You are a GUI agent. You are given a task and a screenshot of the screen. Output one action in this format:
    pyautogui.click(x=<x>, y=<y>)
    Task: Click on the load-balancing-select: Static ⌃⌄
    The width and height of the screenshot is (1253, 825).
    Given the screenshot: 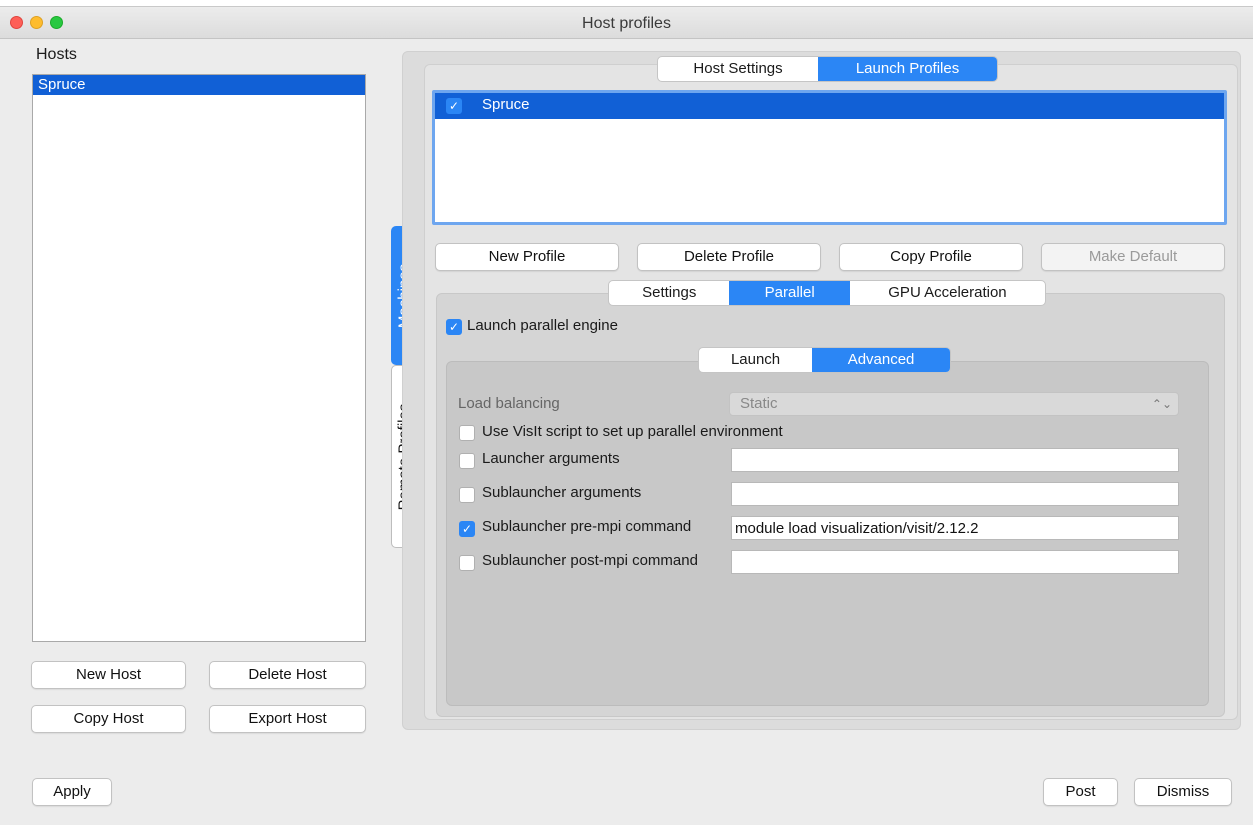 What is the action you would take?
    pyautogui.click(x=954, y=404)
    